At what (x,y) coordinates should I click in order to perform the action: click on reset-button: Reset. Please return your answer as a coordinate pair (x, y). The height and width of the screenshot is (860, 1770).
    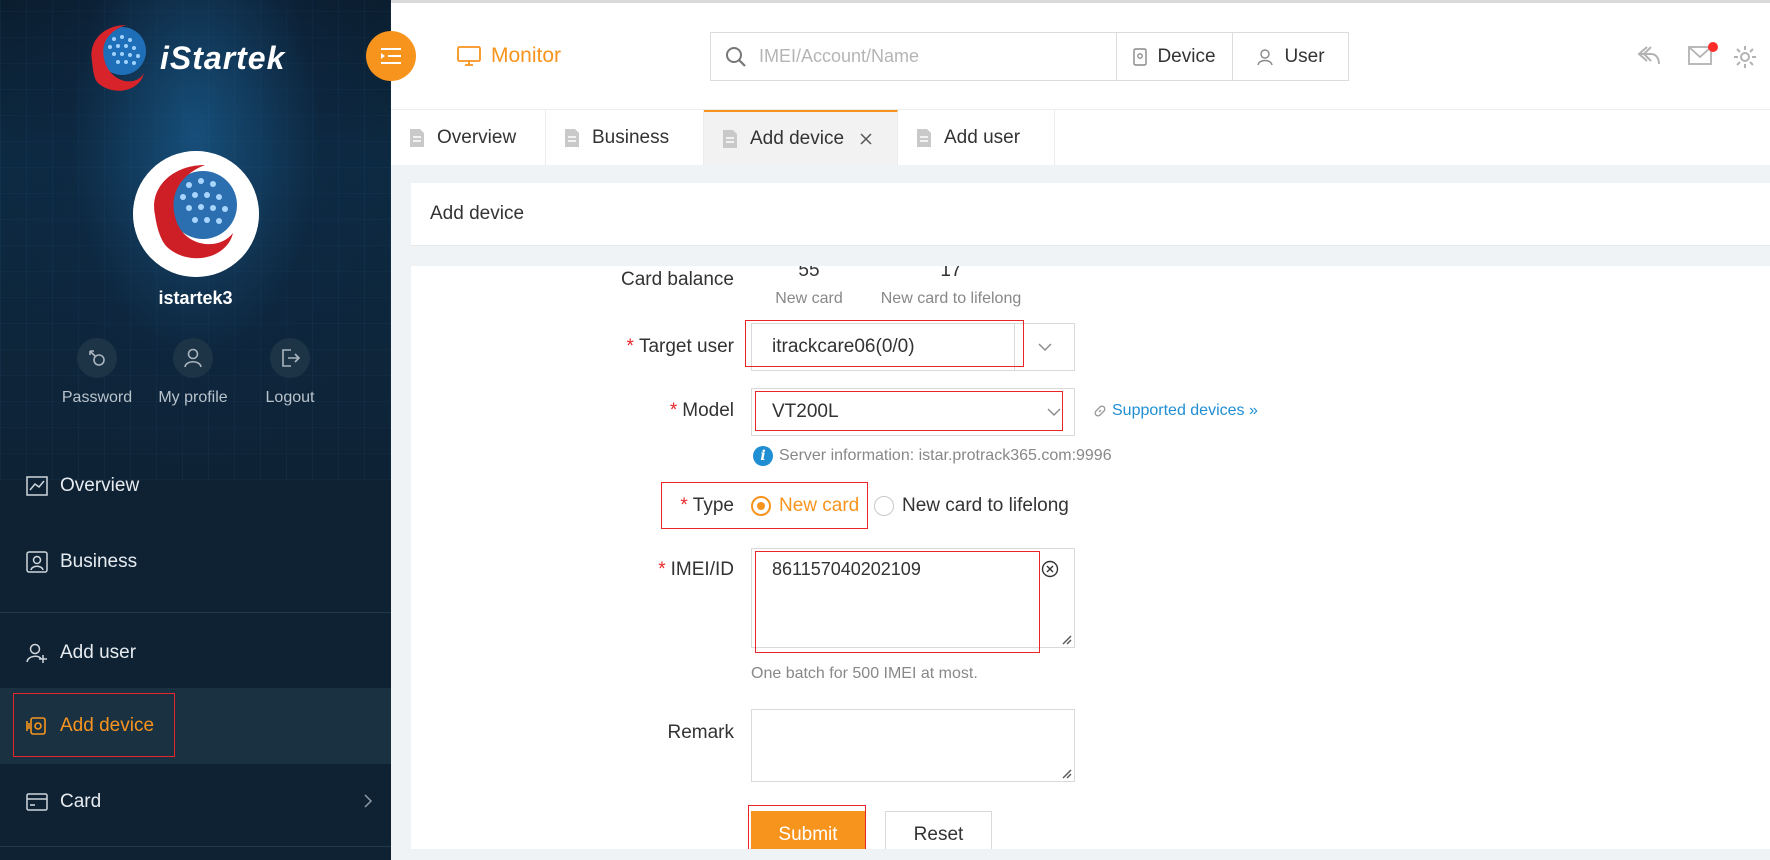
    Looking at the image, I should click on (938, 830).